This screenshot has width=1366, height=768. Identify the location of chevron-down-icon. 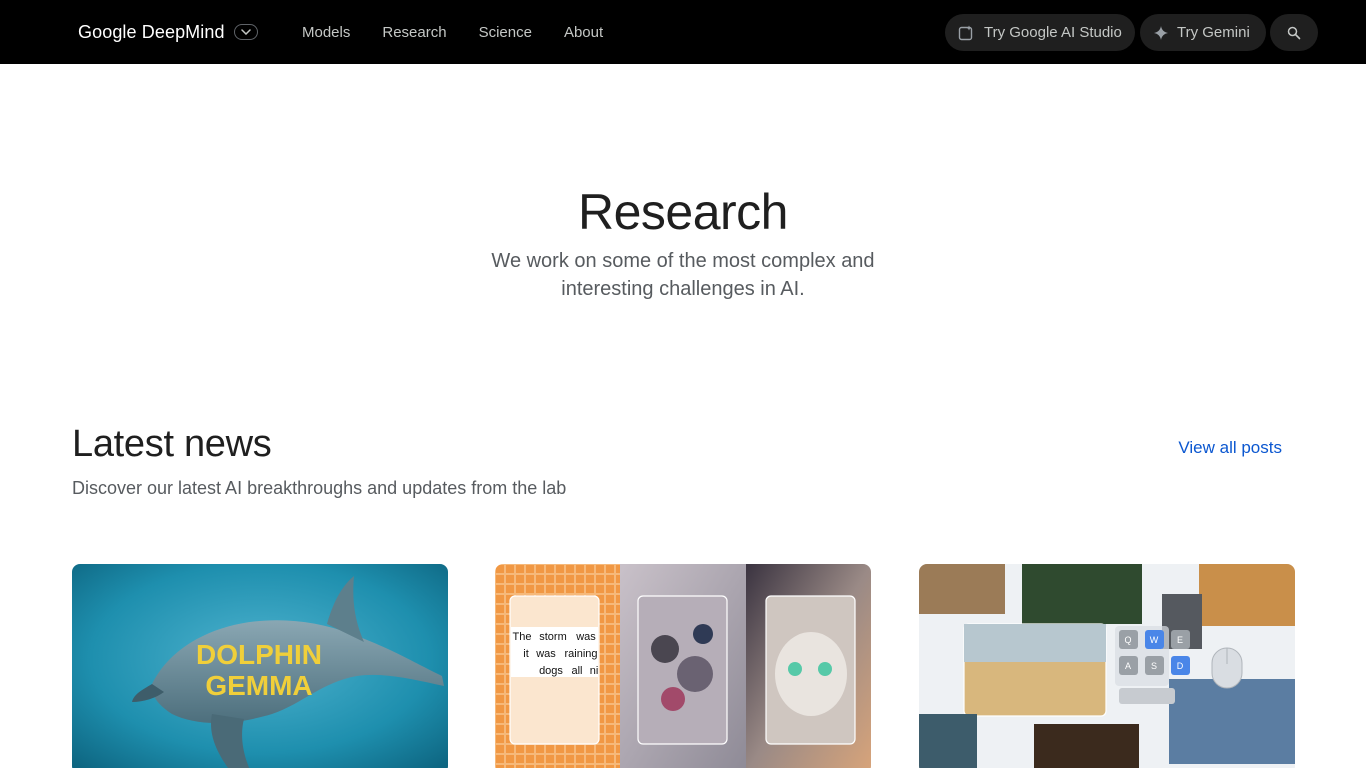
(245, 32).